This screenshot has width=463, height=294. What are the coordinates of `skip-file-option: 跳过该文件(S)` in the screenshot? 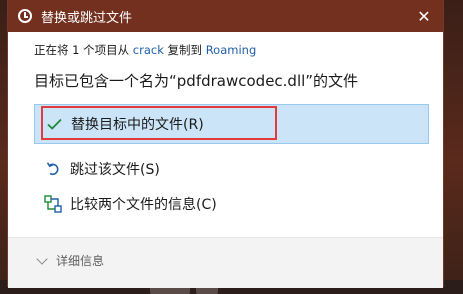 It's located at (231, 169).